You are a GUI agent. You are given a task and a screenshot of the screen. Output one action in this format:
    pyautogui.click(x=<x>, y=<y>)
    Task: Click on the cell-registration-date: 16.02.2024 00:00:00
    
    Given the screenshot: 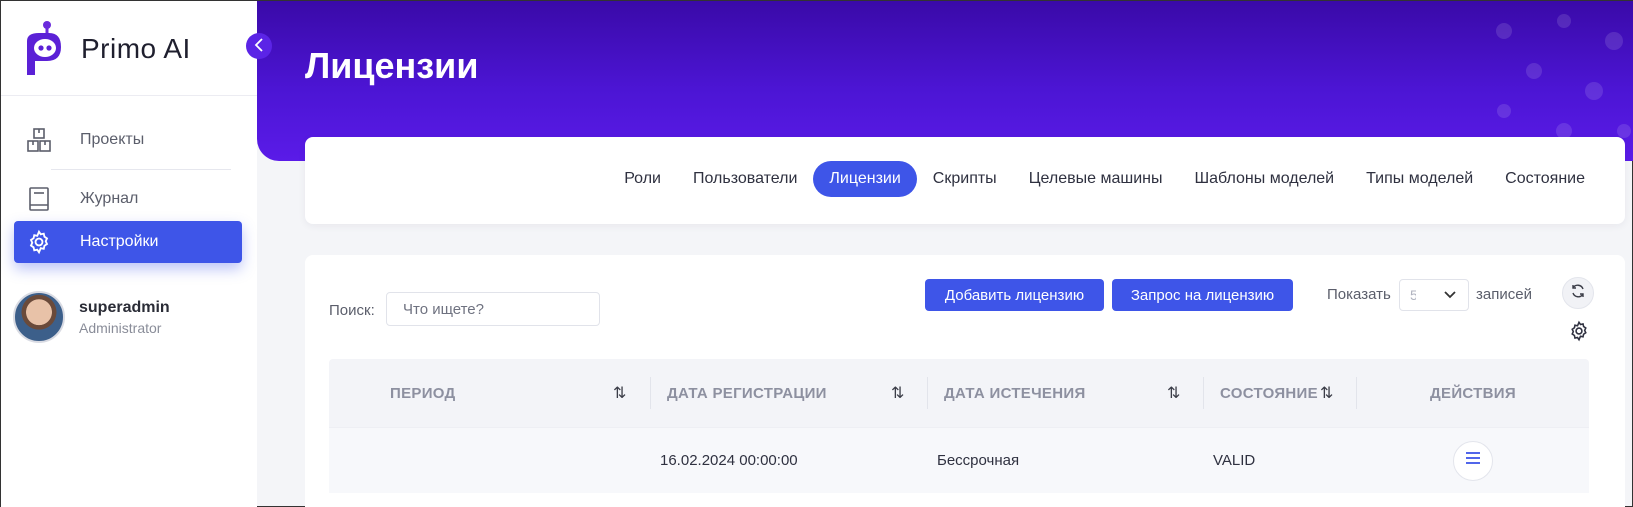 What is the action you would take?
    pyautogui.click(x=729, y=460)
    